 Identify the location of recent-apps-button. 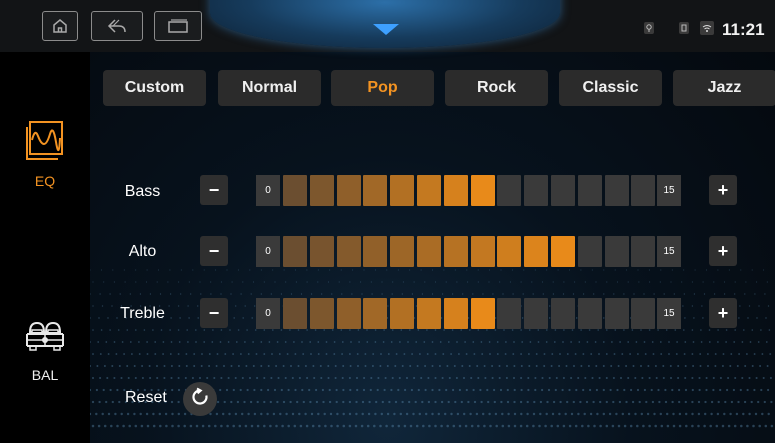
(178, 26).